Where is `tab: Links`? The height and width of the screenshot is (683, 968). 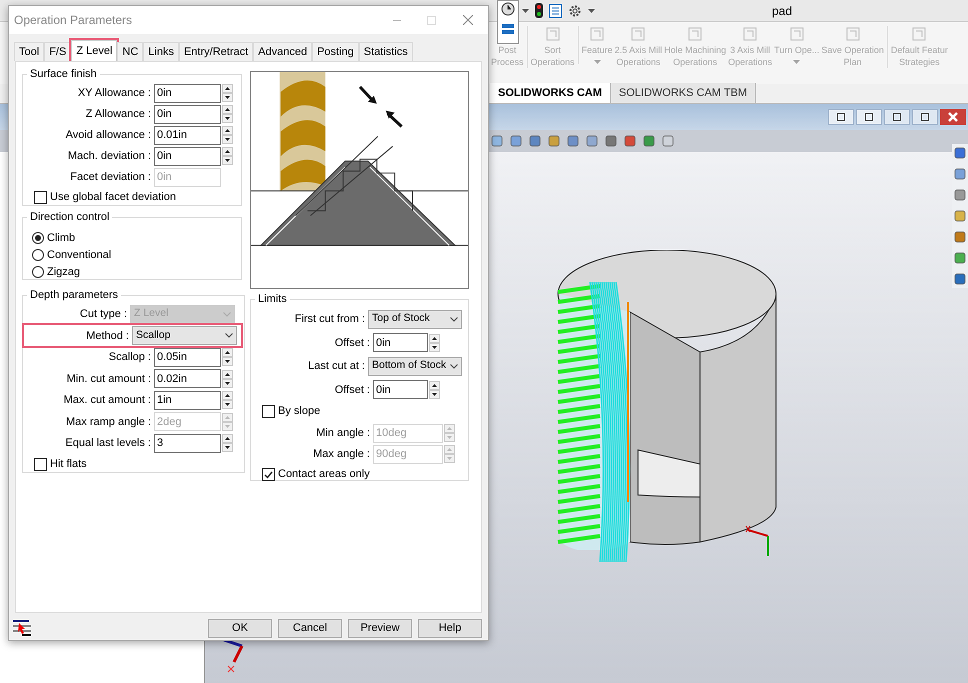 tab: Links is located at coordinates (161, 51).